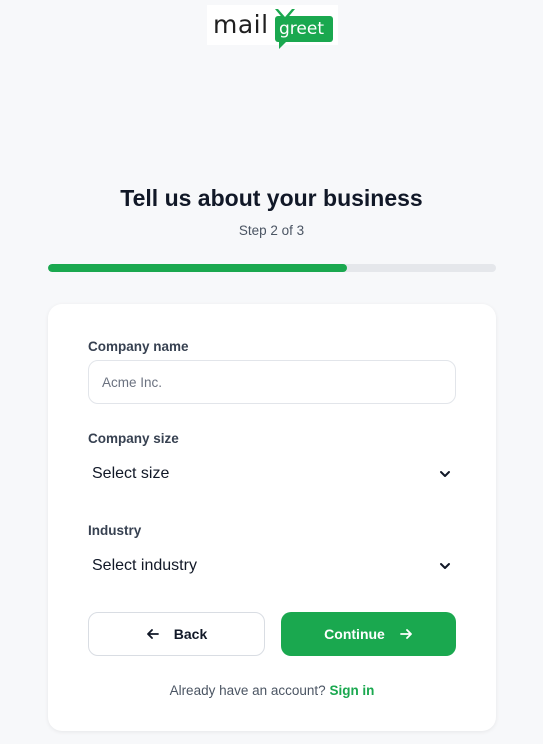 This screenshot has height=744, width=543. Describe the element at coordinates (144, 565) in the screenshot. I see `industry-value: Select industry` at that location.